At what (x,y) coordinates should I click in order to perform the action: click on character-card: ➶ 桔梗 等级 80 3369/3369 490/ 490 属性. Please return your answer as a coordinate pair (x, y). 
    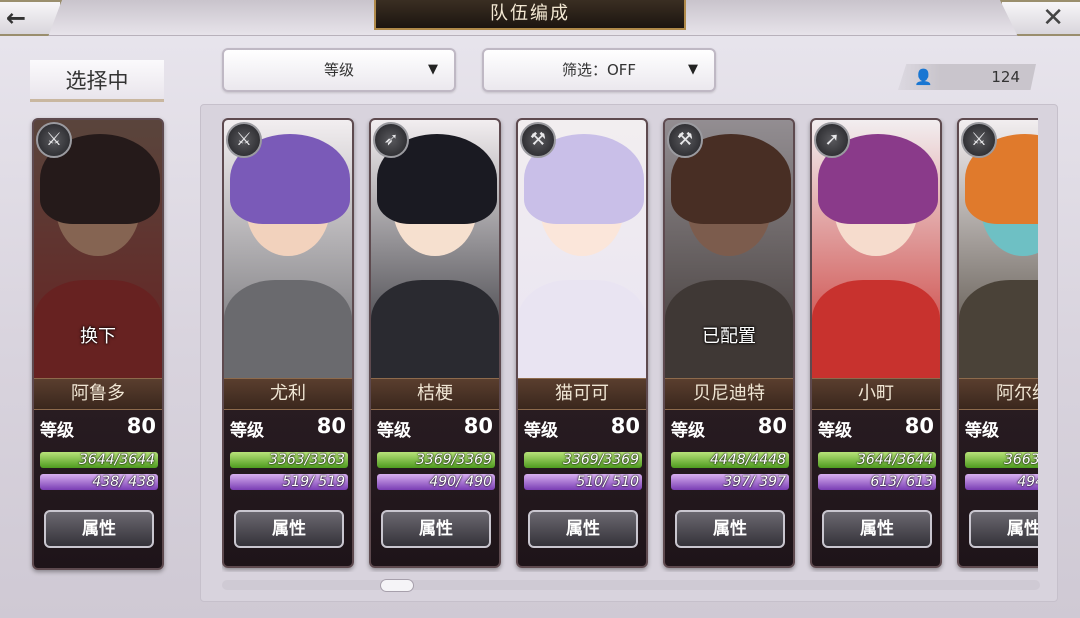
    Looking at the image, I should click on (435, 343).